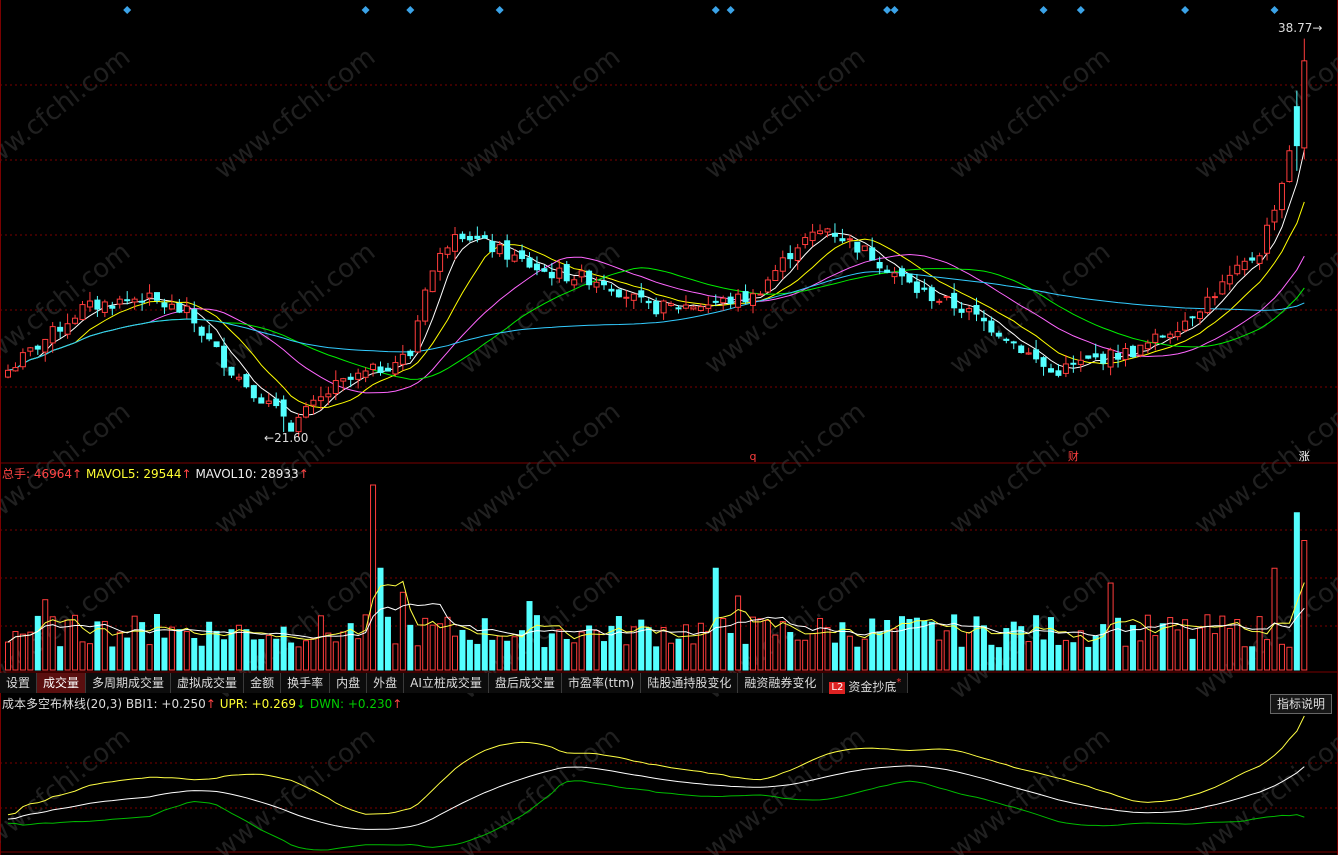  I want to click on tab-10: 盘后成交量, so click(525, 683).